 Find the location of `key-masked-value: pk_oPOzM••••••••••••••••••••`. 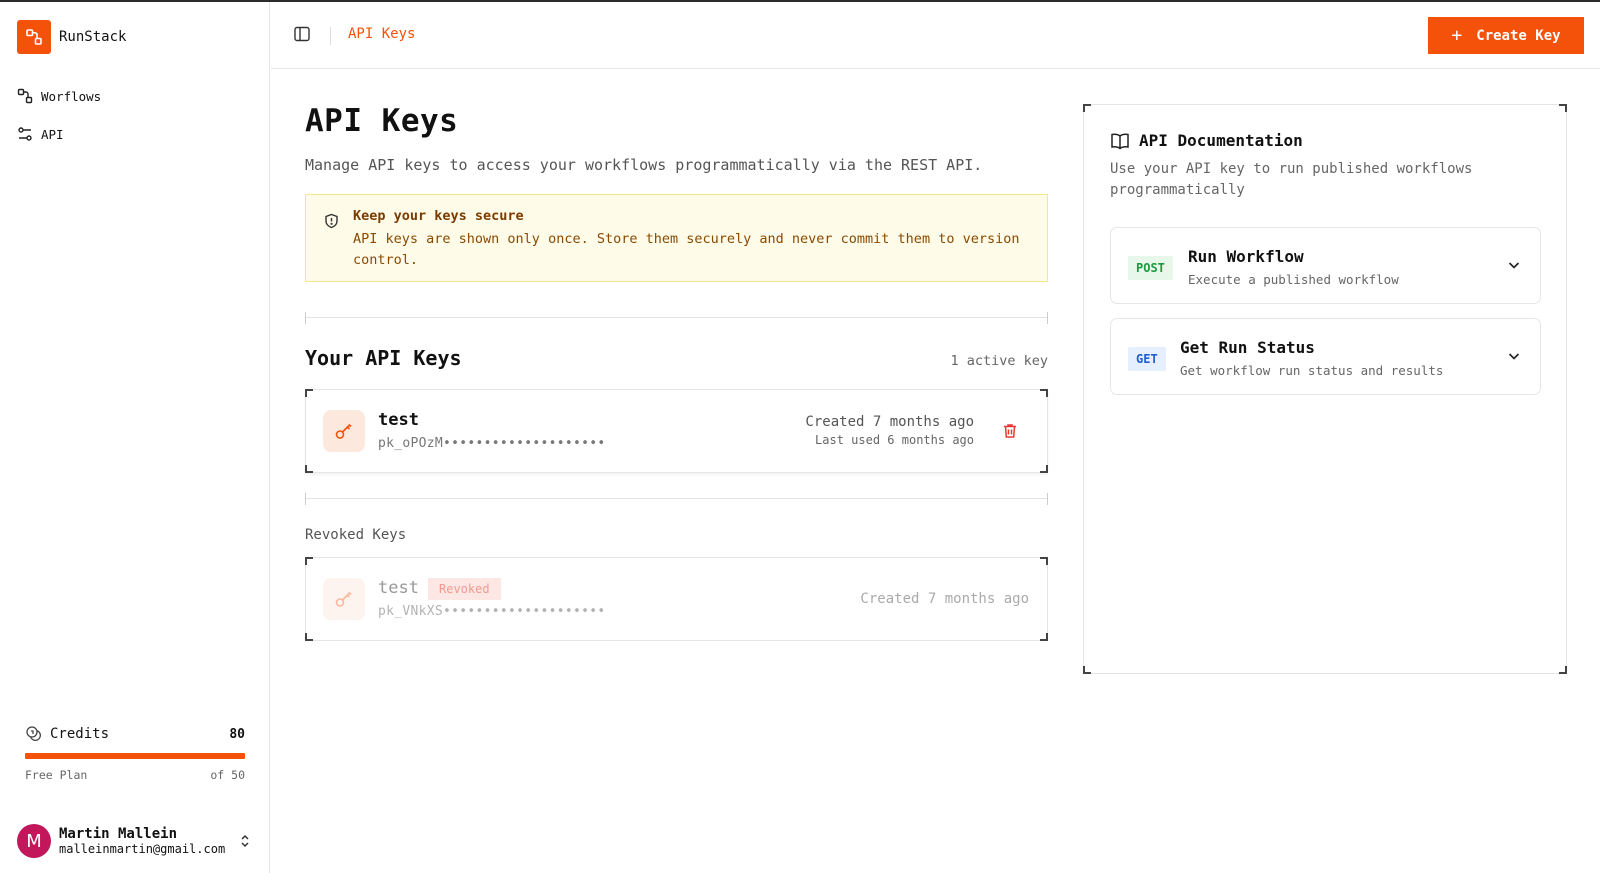

key-masked-value: pk_oPOzM•••••••••••••••••••• is located at coordinates (492, 443).